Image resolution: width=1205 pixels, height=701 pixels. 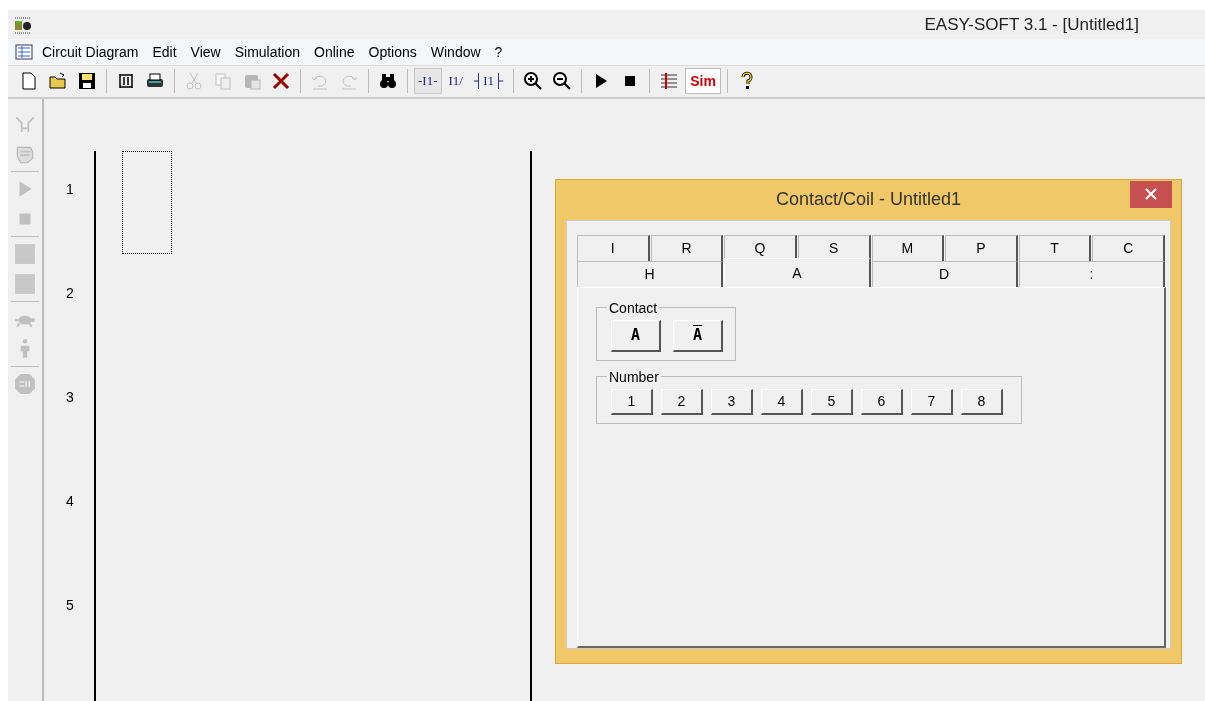 What do you see at coordinates (944, 274) in the screenshot?
I see `tab: D` at bounding box center [944, 274].